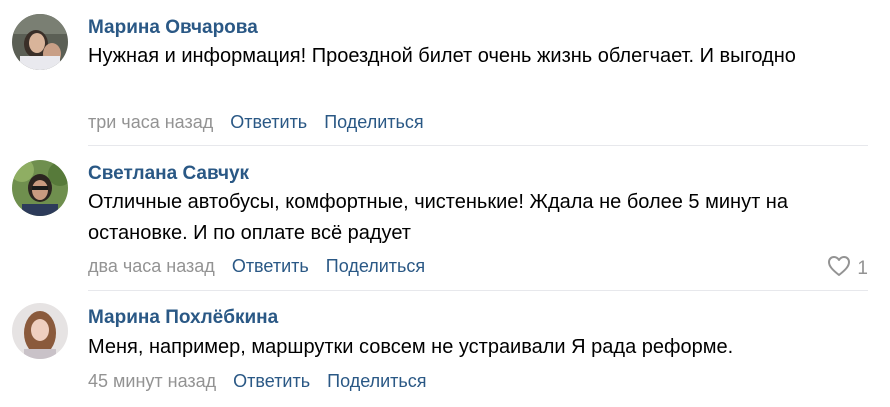 This screenshot has height=407, width=890. What do you see at coordinates (839, 269) in the screenshot?
I see `heart-icon` at bounding box center [839, 269].